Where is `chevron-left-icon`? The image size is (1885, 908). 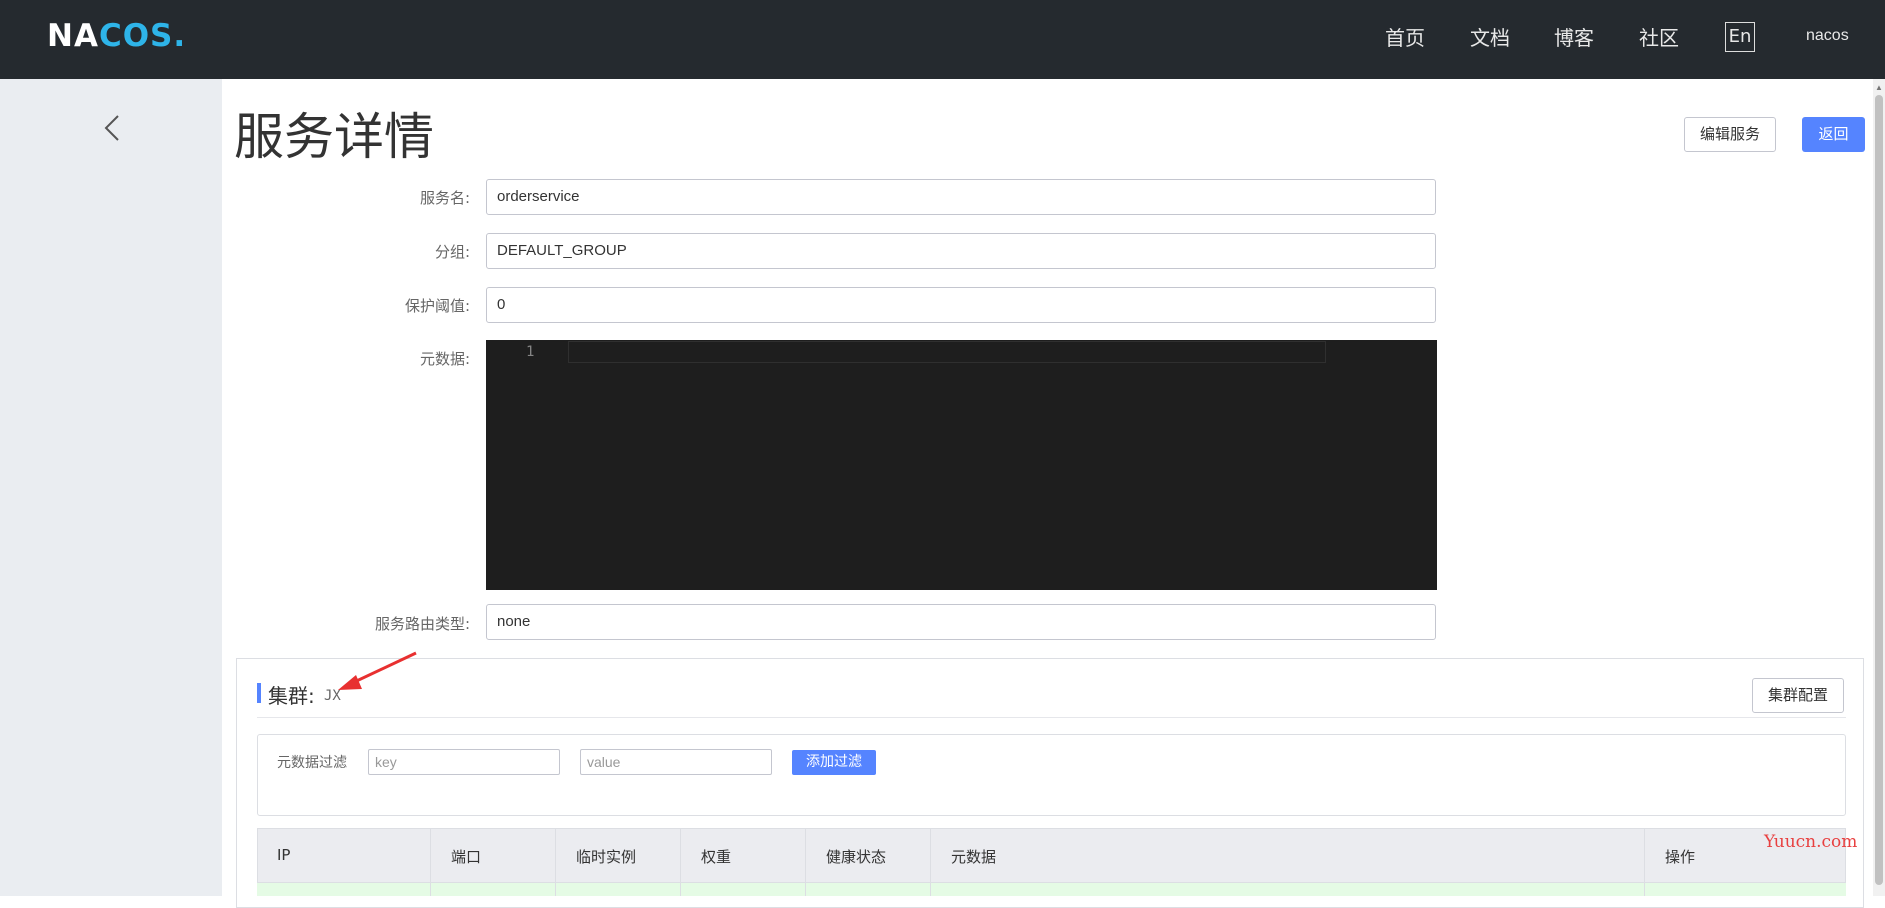 chevron-left-icon is located at coordinates (112, 128).